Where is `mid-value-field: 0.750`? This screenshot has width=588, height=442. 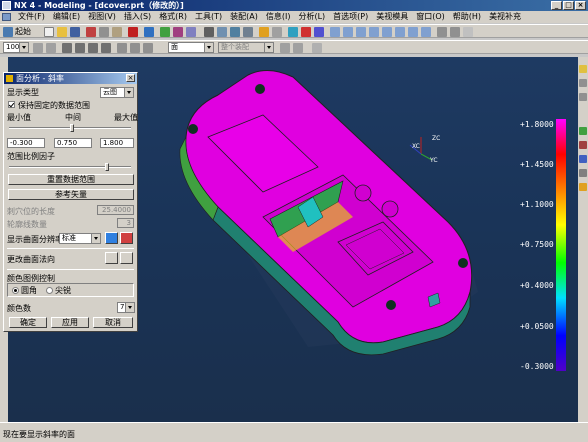 mid-value-field: 0.750 is located at coordinates (73, 143).